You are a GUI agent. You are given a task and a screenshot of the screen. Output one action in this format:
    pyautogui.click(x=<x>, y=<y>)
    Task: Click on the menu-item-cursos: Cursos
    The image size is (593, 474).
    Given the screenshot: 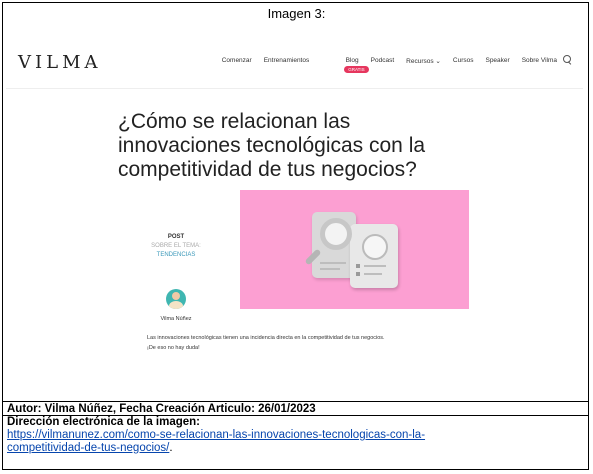 What is the action you would take?
    pyautogui.click(x=463, y=61)
    